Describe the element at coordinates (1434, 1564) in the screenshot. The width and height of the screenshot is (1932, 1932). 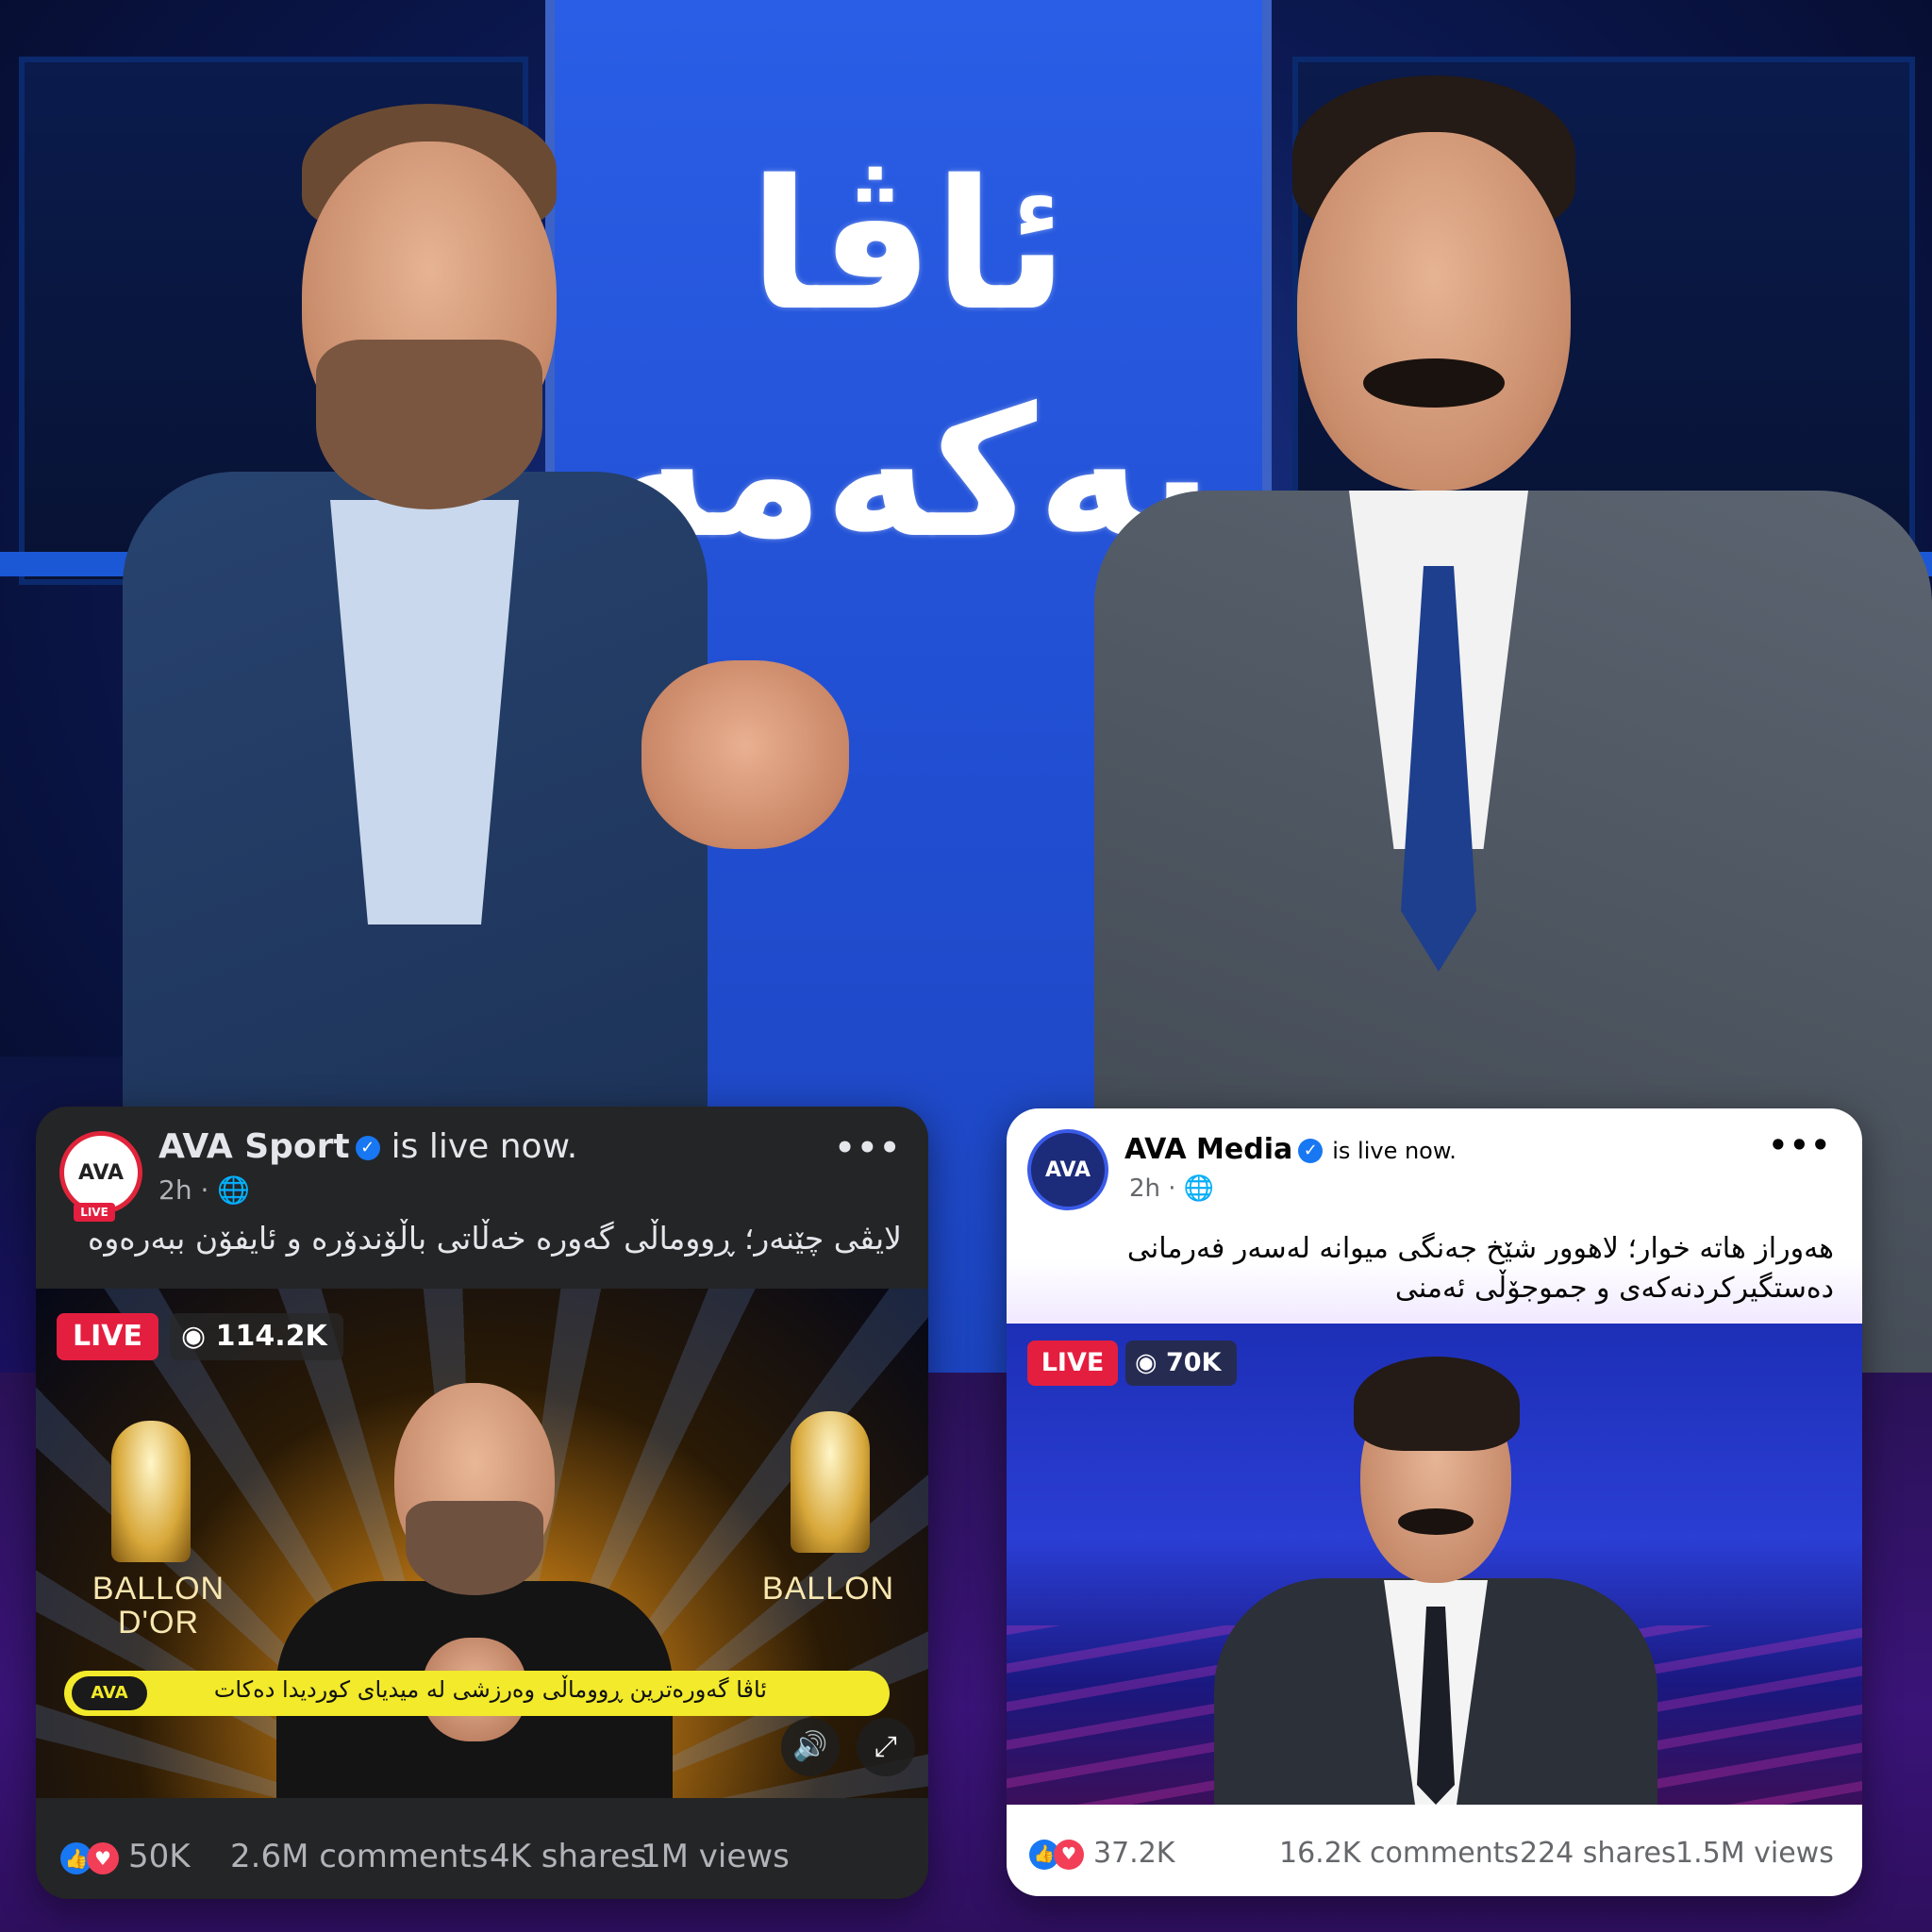
I see `live-video-player: LIVE ◉ 70K` at that location.